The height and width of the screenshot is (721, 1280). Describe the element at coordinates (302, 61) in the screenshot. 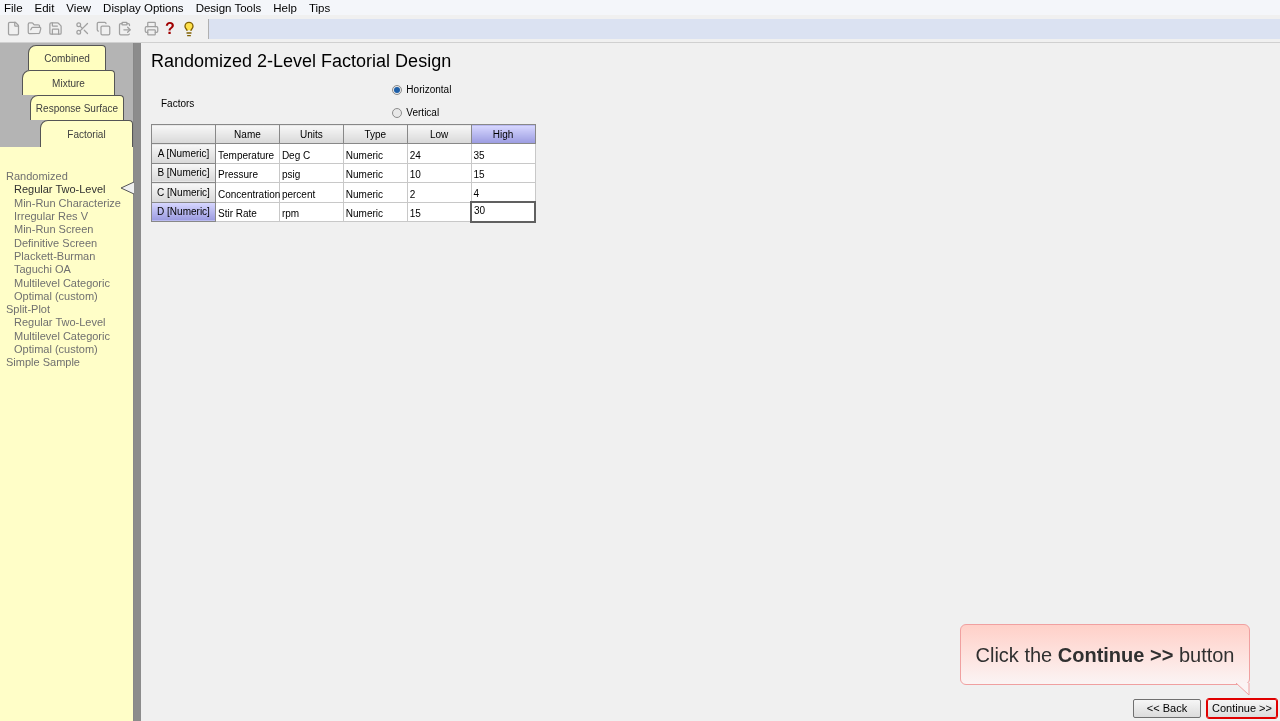

I see `page-title: Randomized 2-Level Factorial Design` at that location.